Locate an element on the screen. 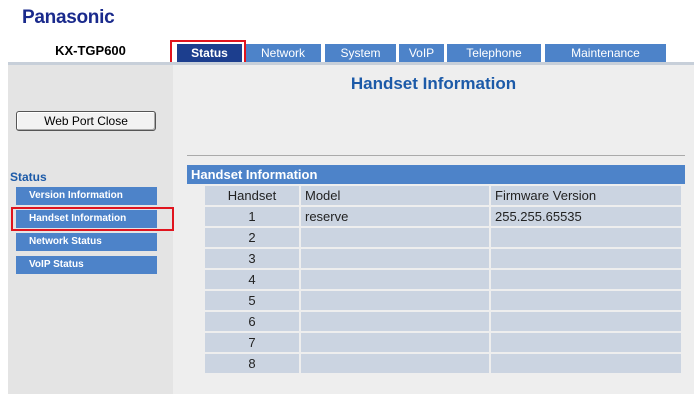 Image resolution: width=694 pixels, height=394 pixels. sidebar-section-status: Status is located at coordinates (28, 177).